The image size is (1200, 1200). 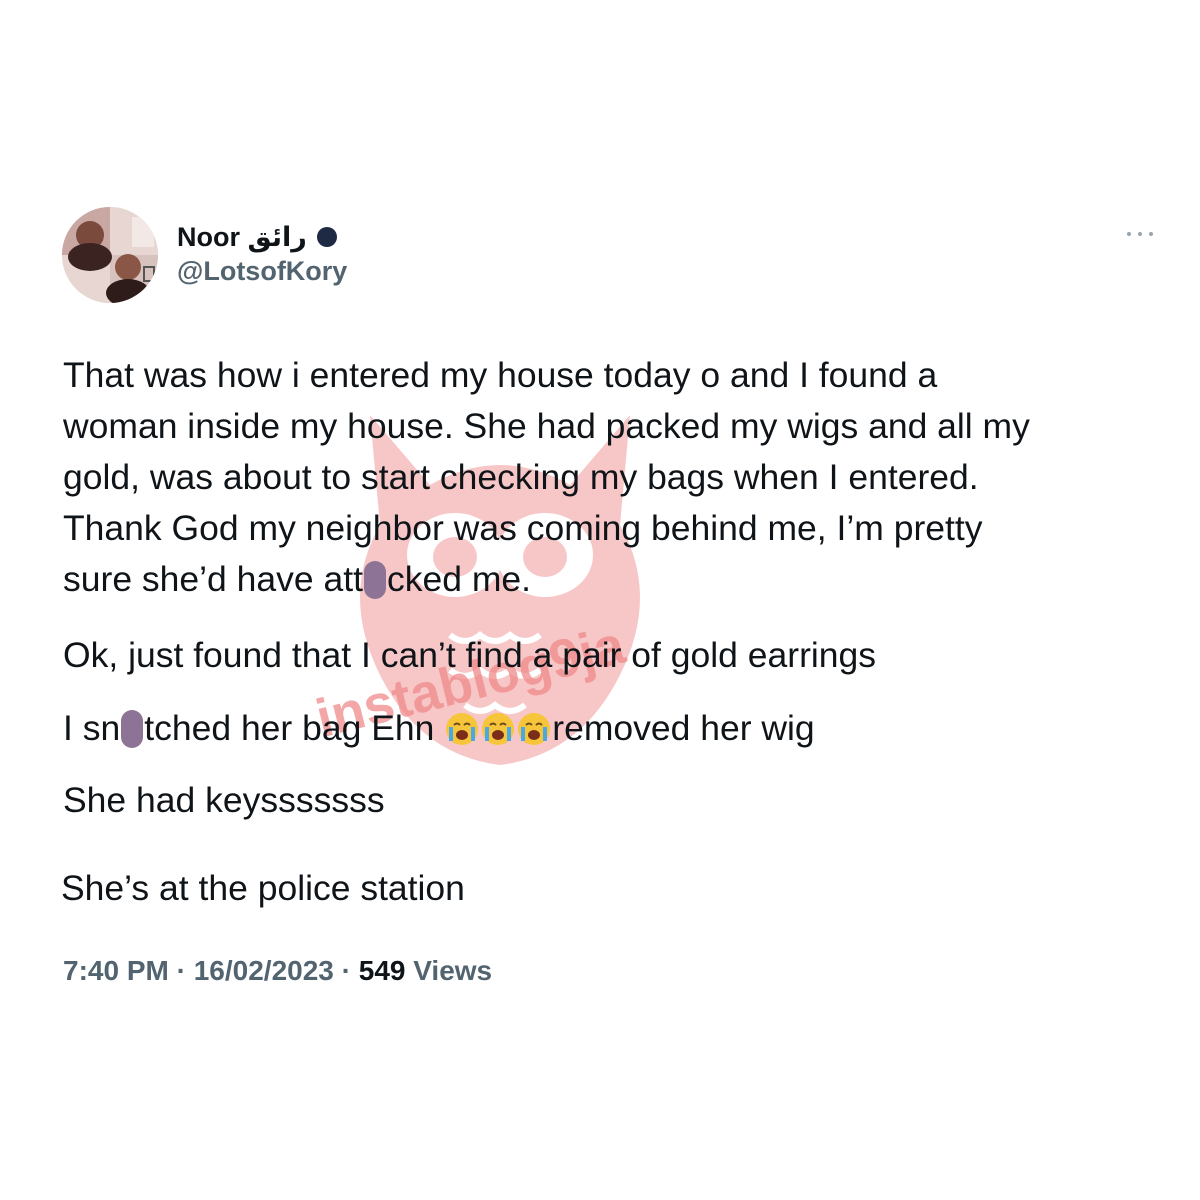 I want to click on badge-icon, so click(x=326, y=237).